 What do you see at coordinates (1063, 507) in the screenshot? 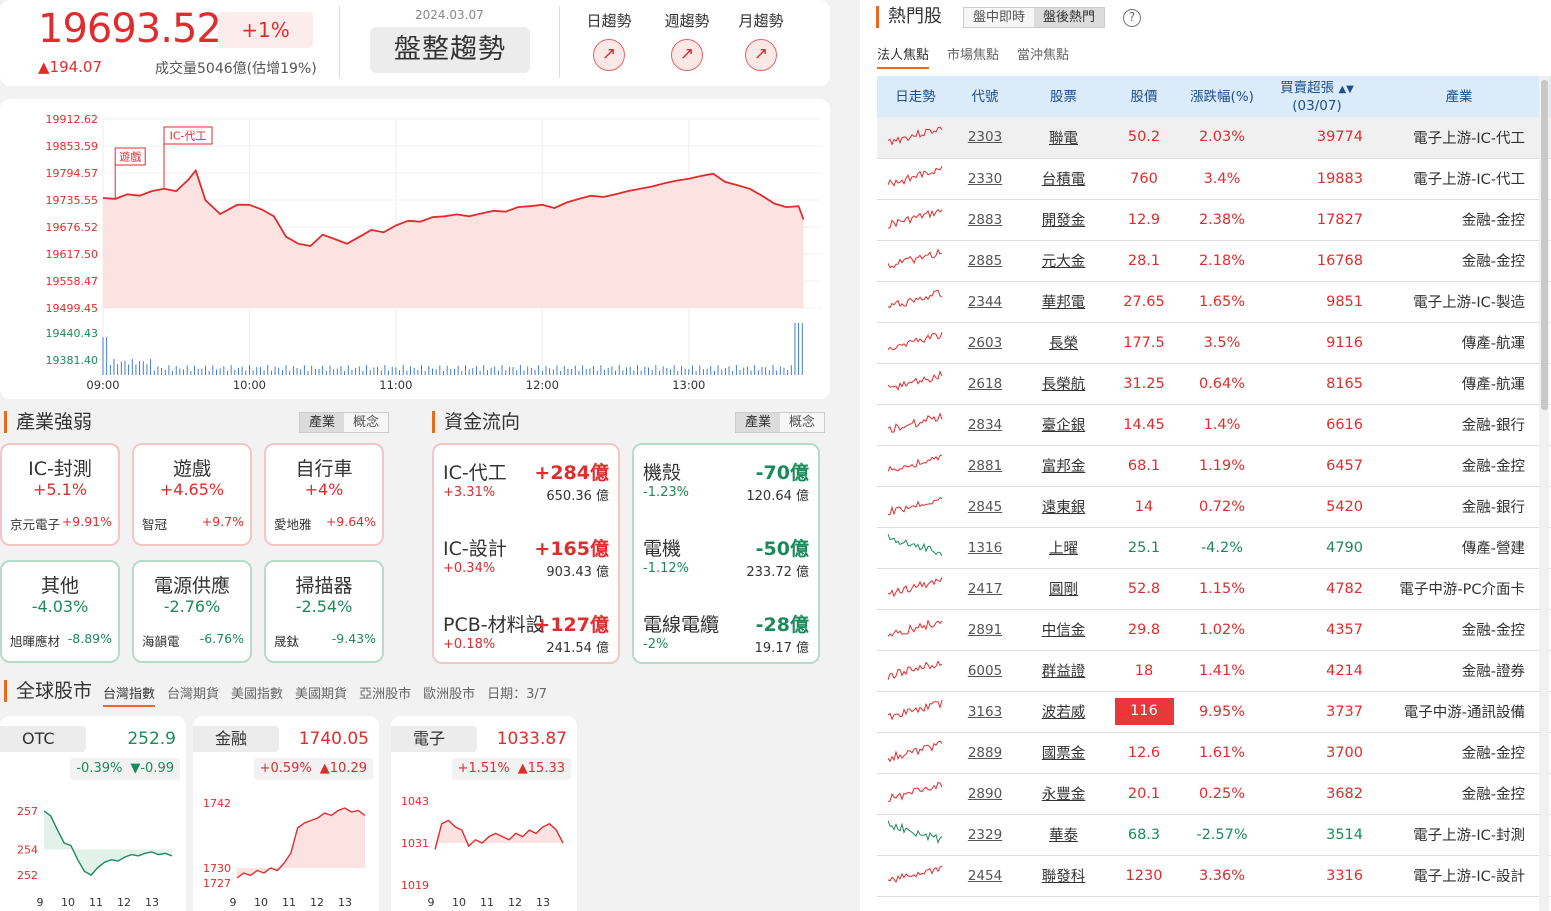
I see `stock-name: 遠東銀` at bounding box center [1063, 507].